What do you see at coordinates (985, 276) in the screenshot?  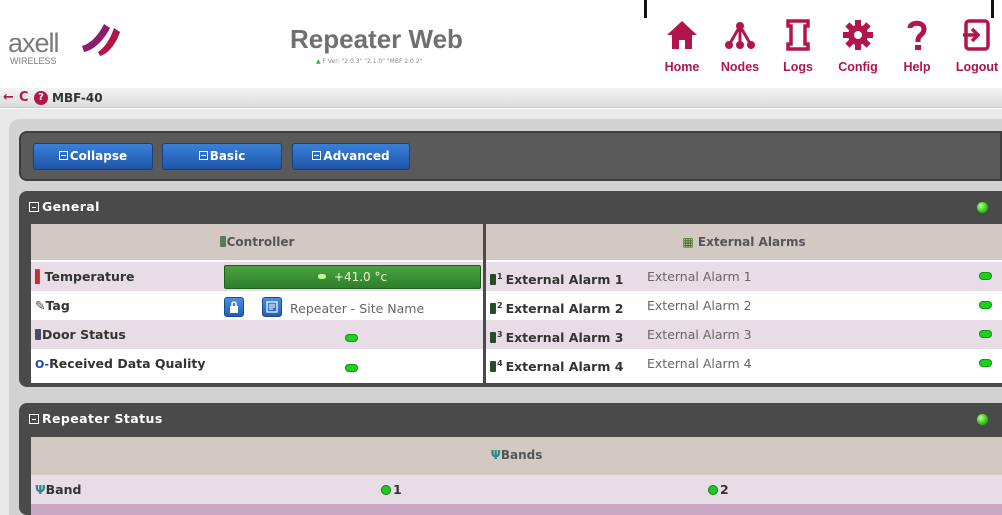 I see `alarm-1-status-led` at bounding box center [985, 276].